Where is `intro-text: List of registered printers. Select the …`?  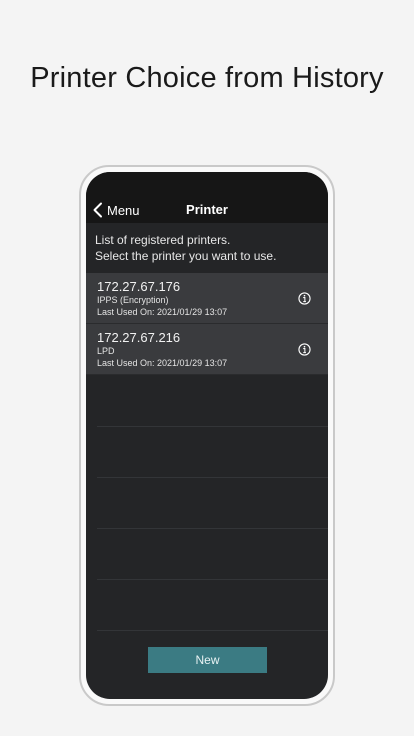
intro-text: List of registered printers. Select the … is located at coordinates (210, 248).